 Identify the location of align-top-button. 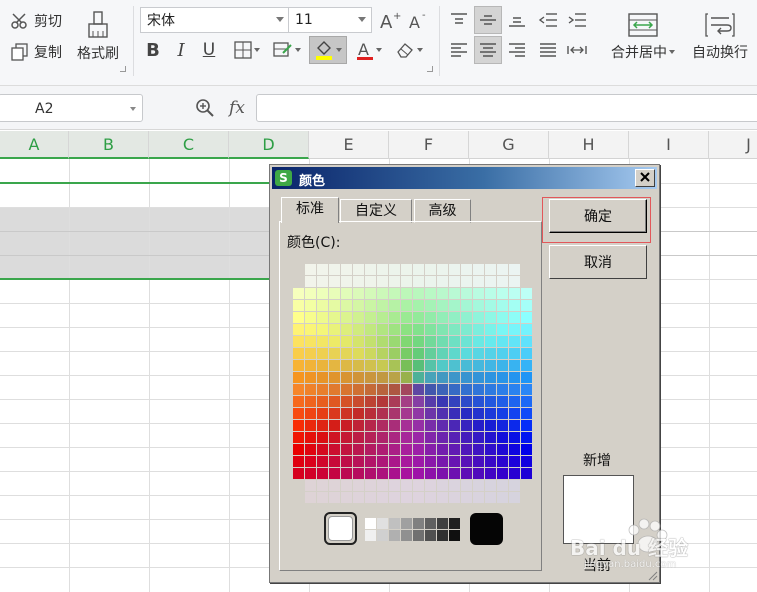
(459, 20).